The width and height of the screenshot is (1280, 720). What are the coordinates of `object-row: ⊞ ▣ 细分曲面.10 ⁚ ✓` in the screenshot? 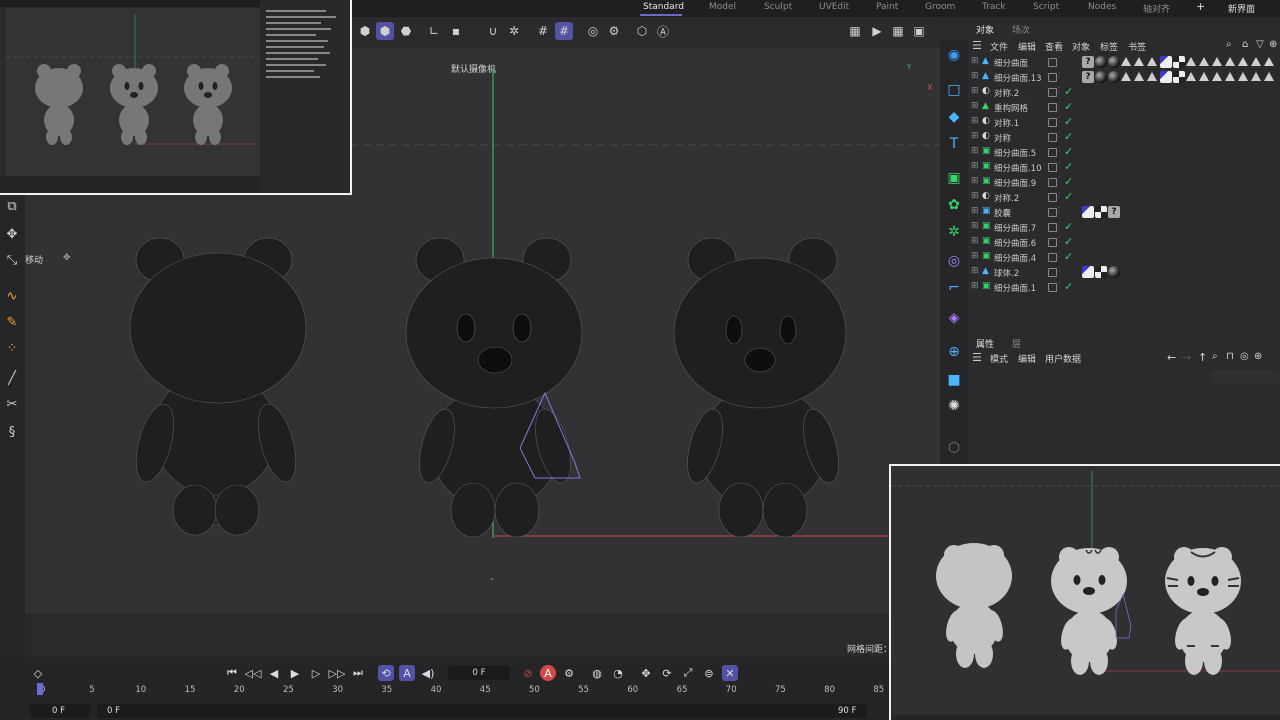 It's located at (1124, 167).